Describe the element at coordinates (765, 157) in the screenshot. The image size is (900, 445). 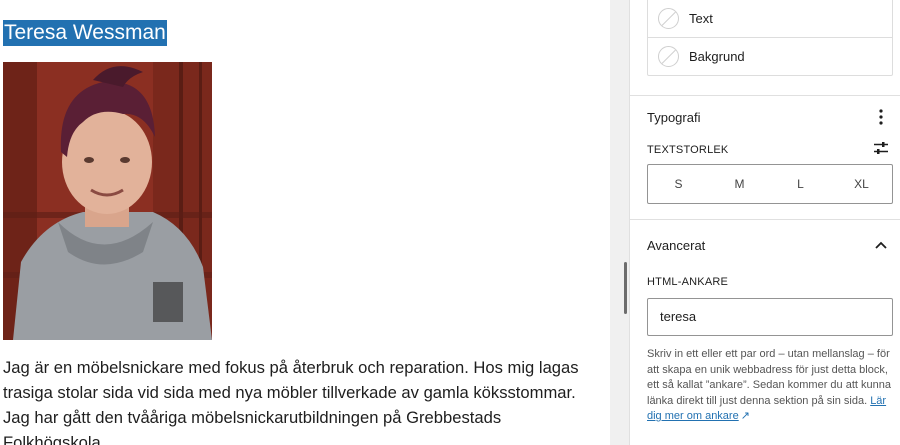
I see `typography-panel: Typografi TEXTSTORLEK S M L XL` at that location.